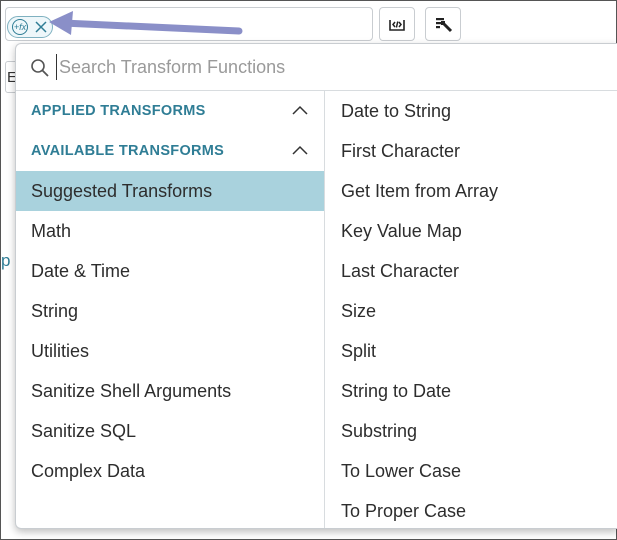 This screenshot has height=540, width=617. I want to click on code-tag-icon, so click(397, 25).